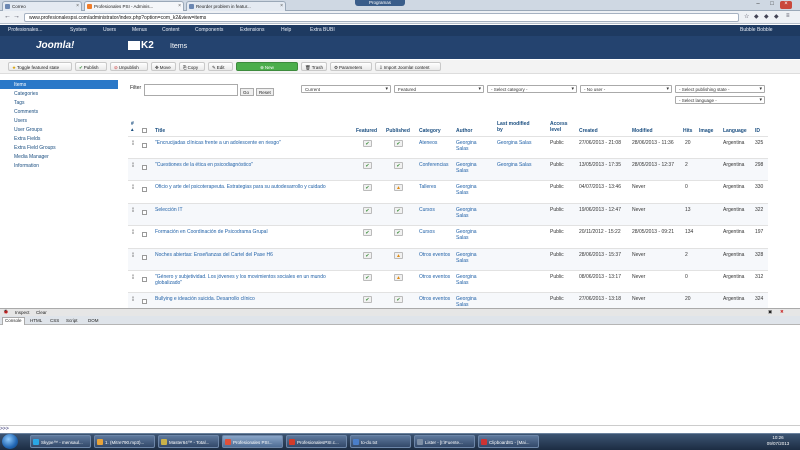 The image size is (800, 450). Describe the element at coordinates (247, 92) in the screenshot. I see `go-button: Go` at that location.